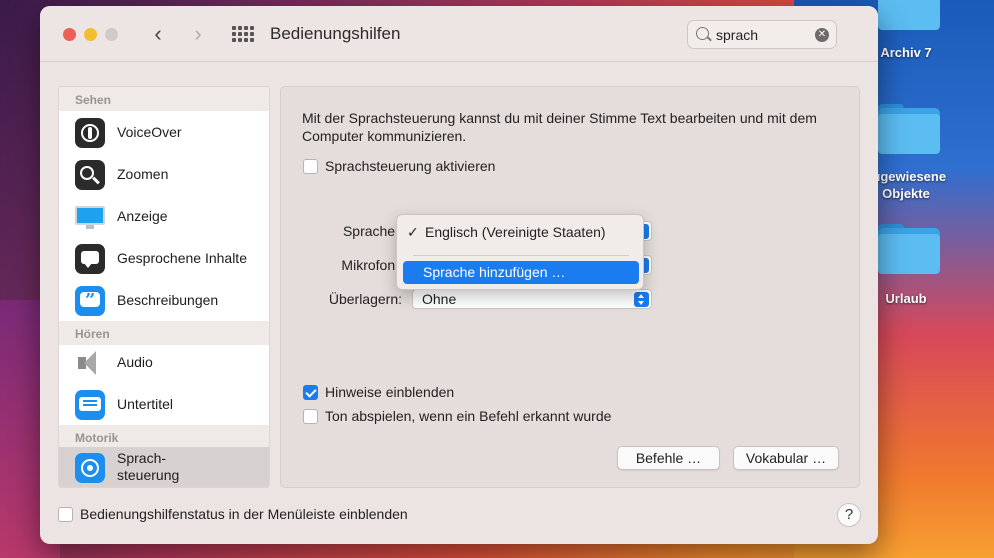 The height and width of the screenshot is (558, 994). Describe the element at coordinates (822, 35) in the screenshot. I see `clear-search-icon: ✕` at that location.